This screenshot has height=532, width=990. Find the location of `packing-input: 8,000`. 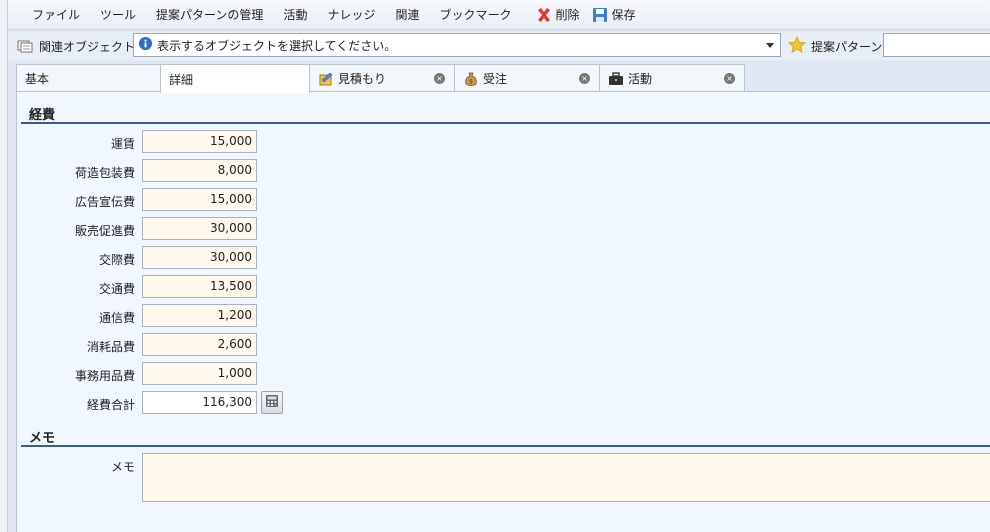

packing-input: 8,000 is located at coordinates (199, 170).